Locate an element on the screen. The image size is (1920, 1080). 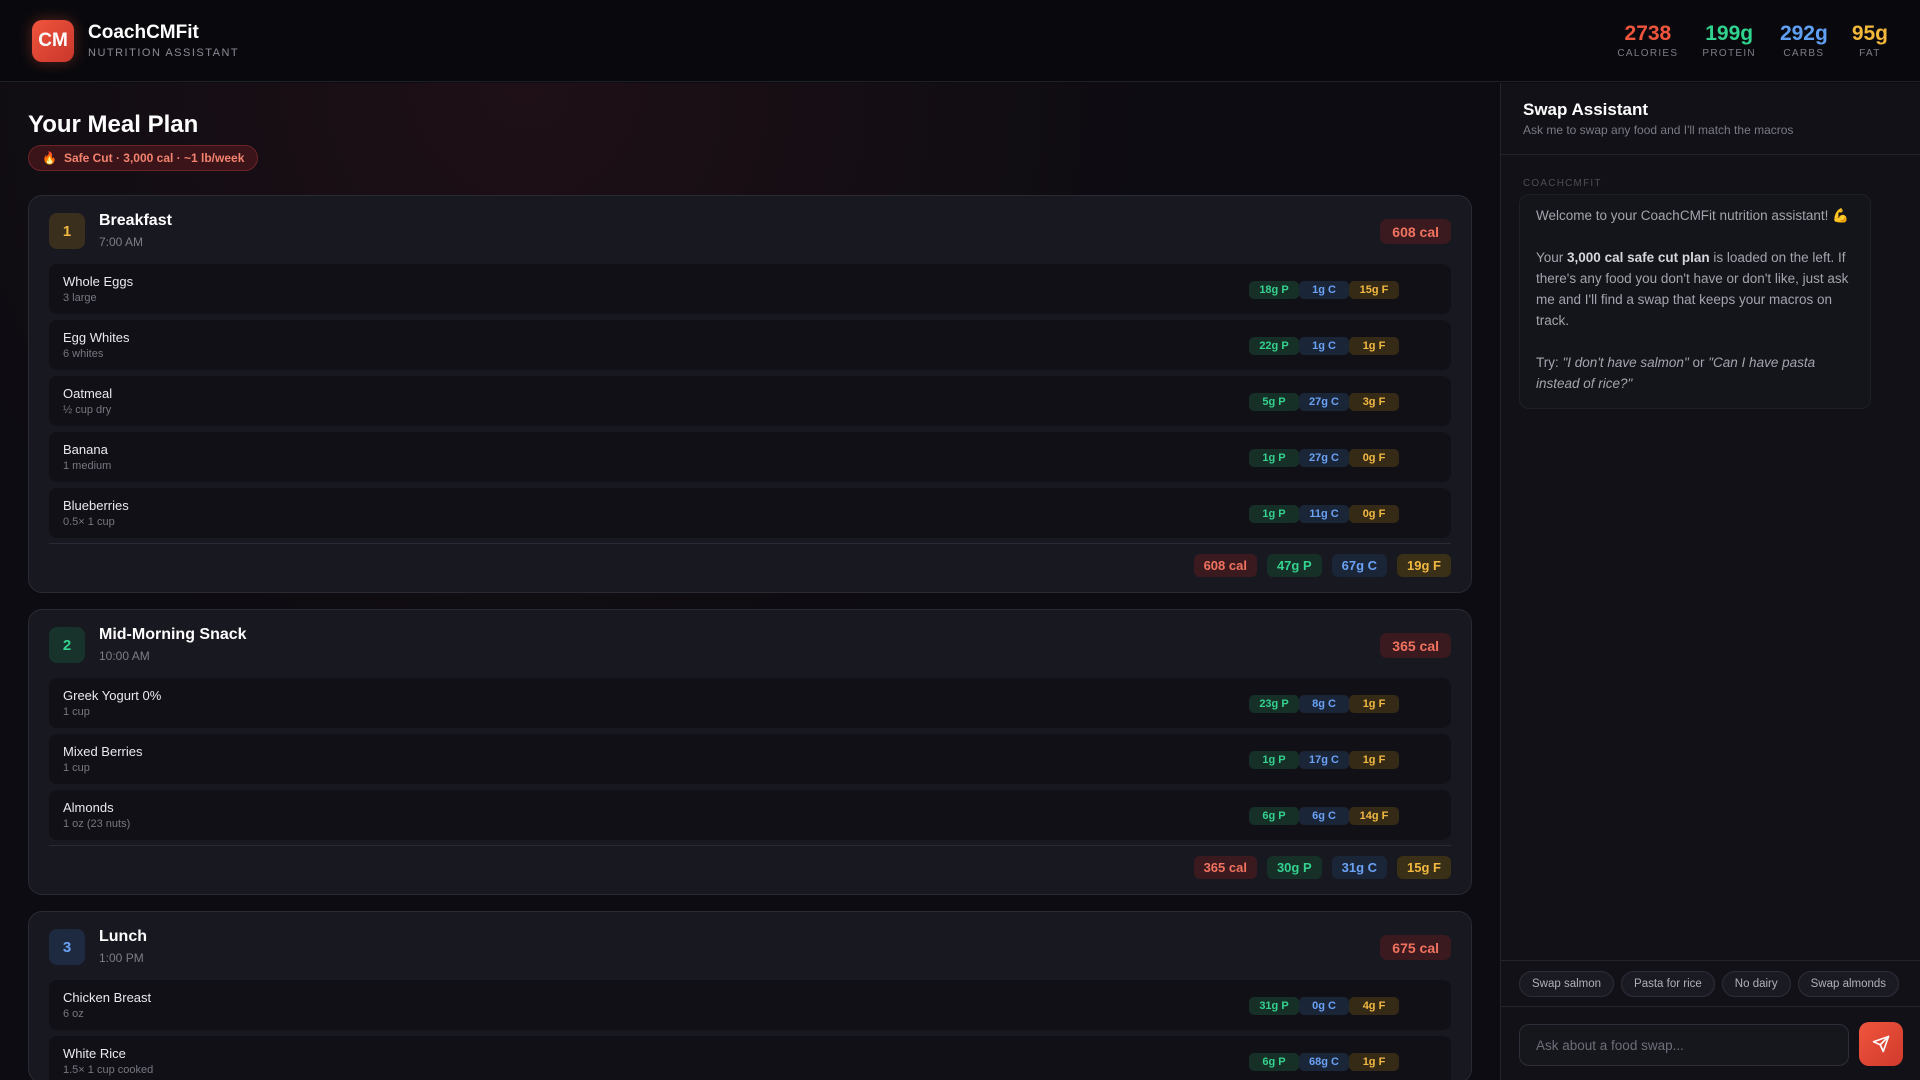
meal-calories-badge: 675 cal is located at coordinates (1415, 947).